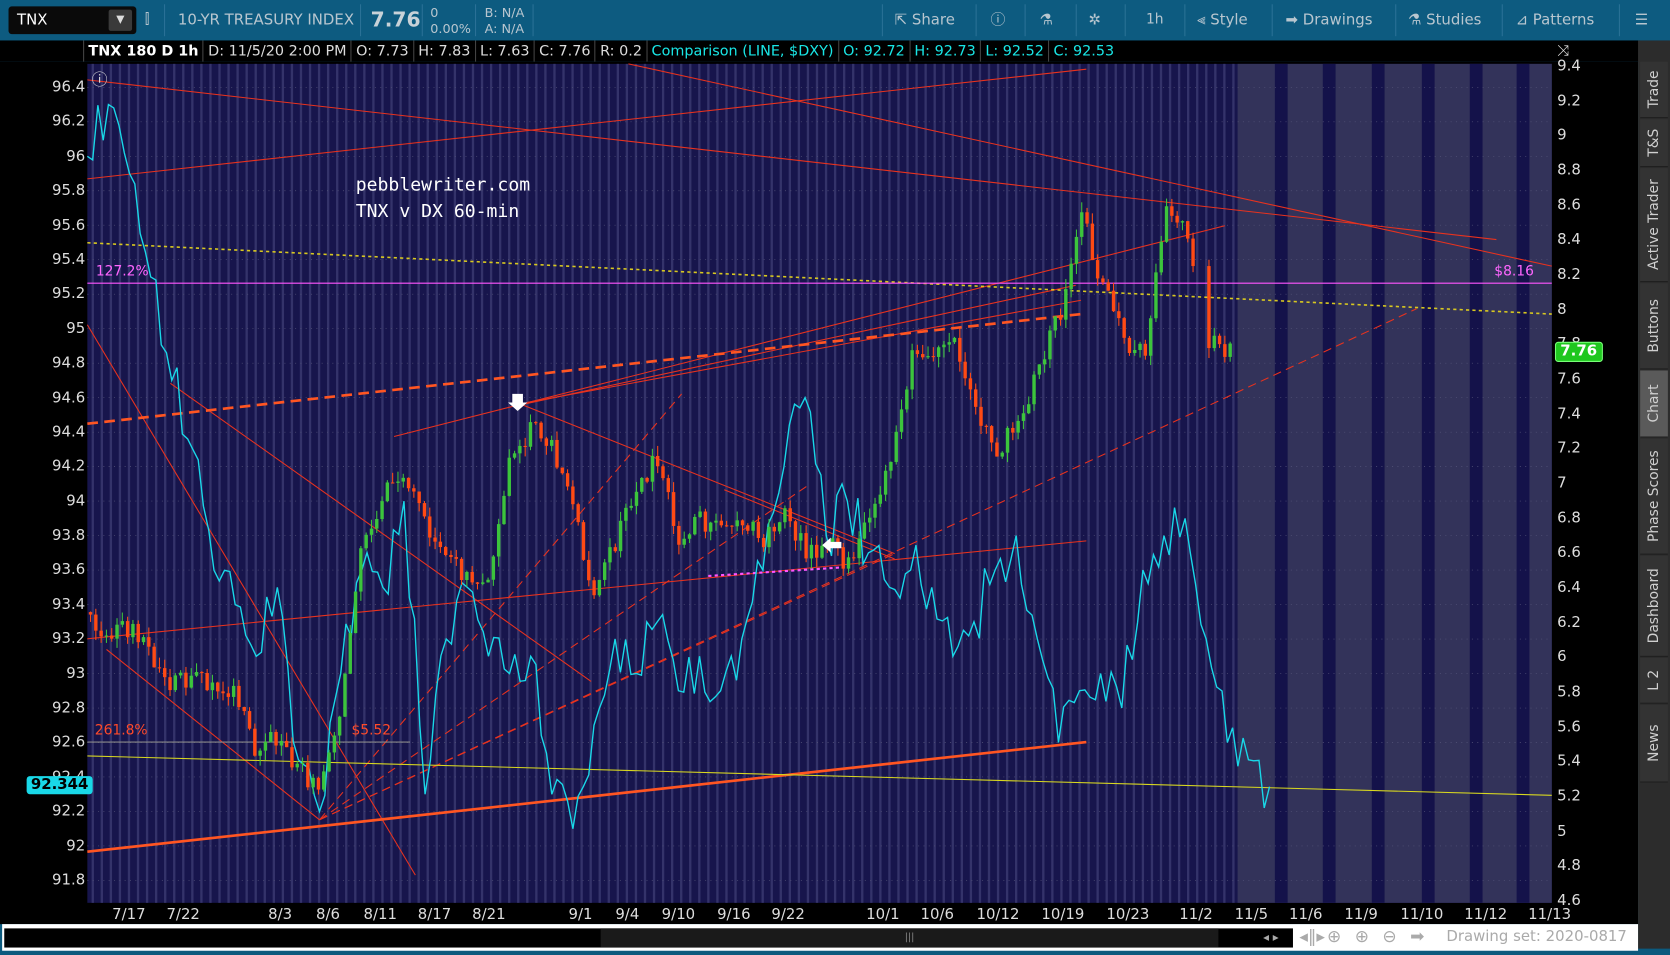  Describe the element at coordinates (1389, 936) in the screenshot. I see `zoom-out-icon: ⊖` at that location.